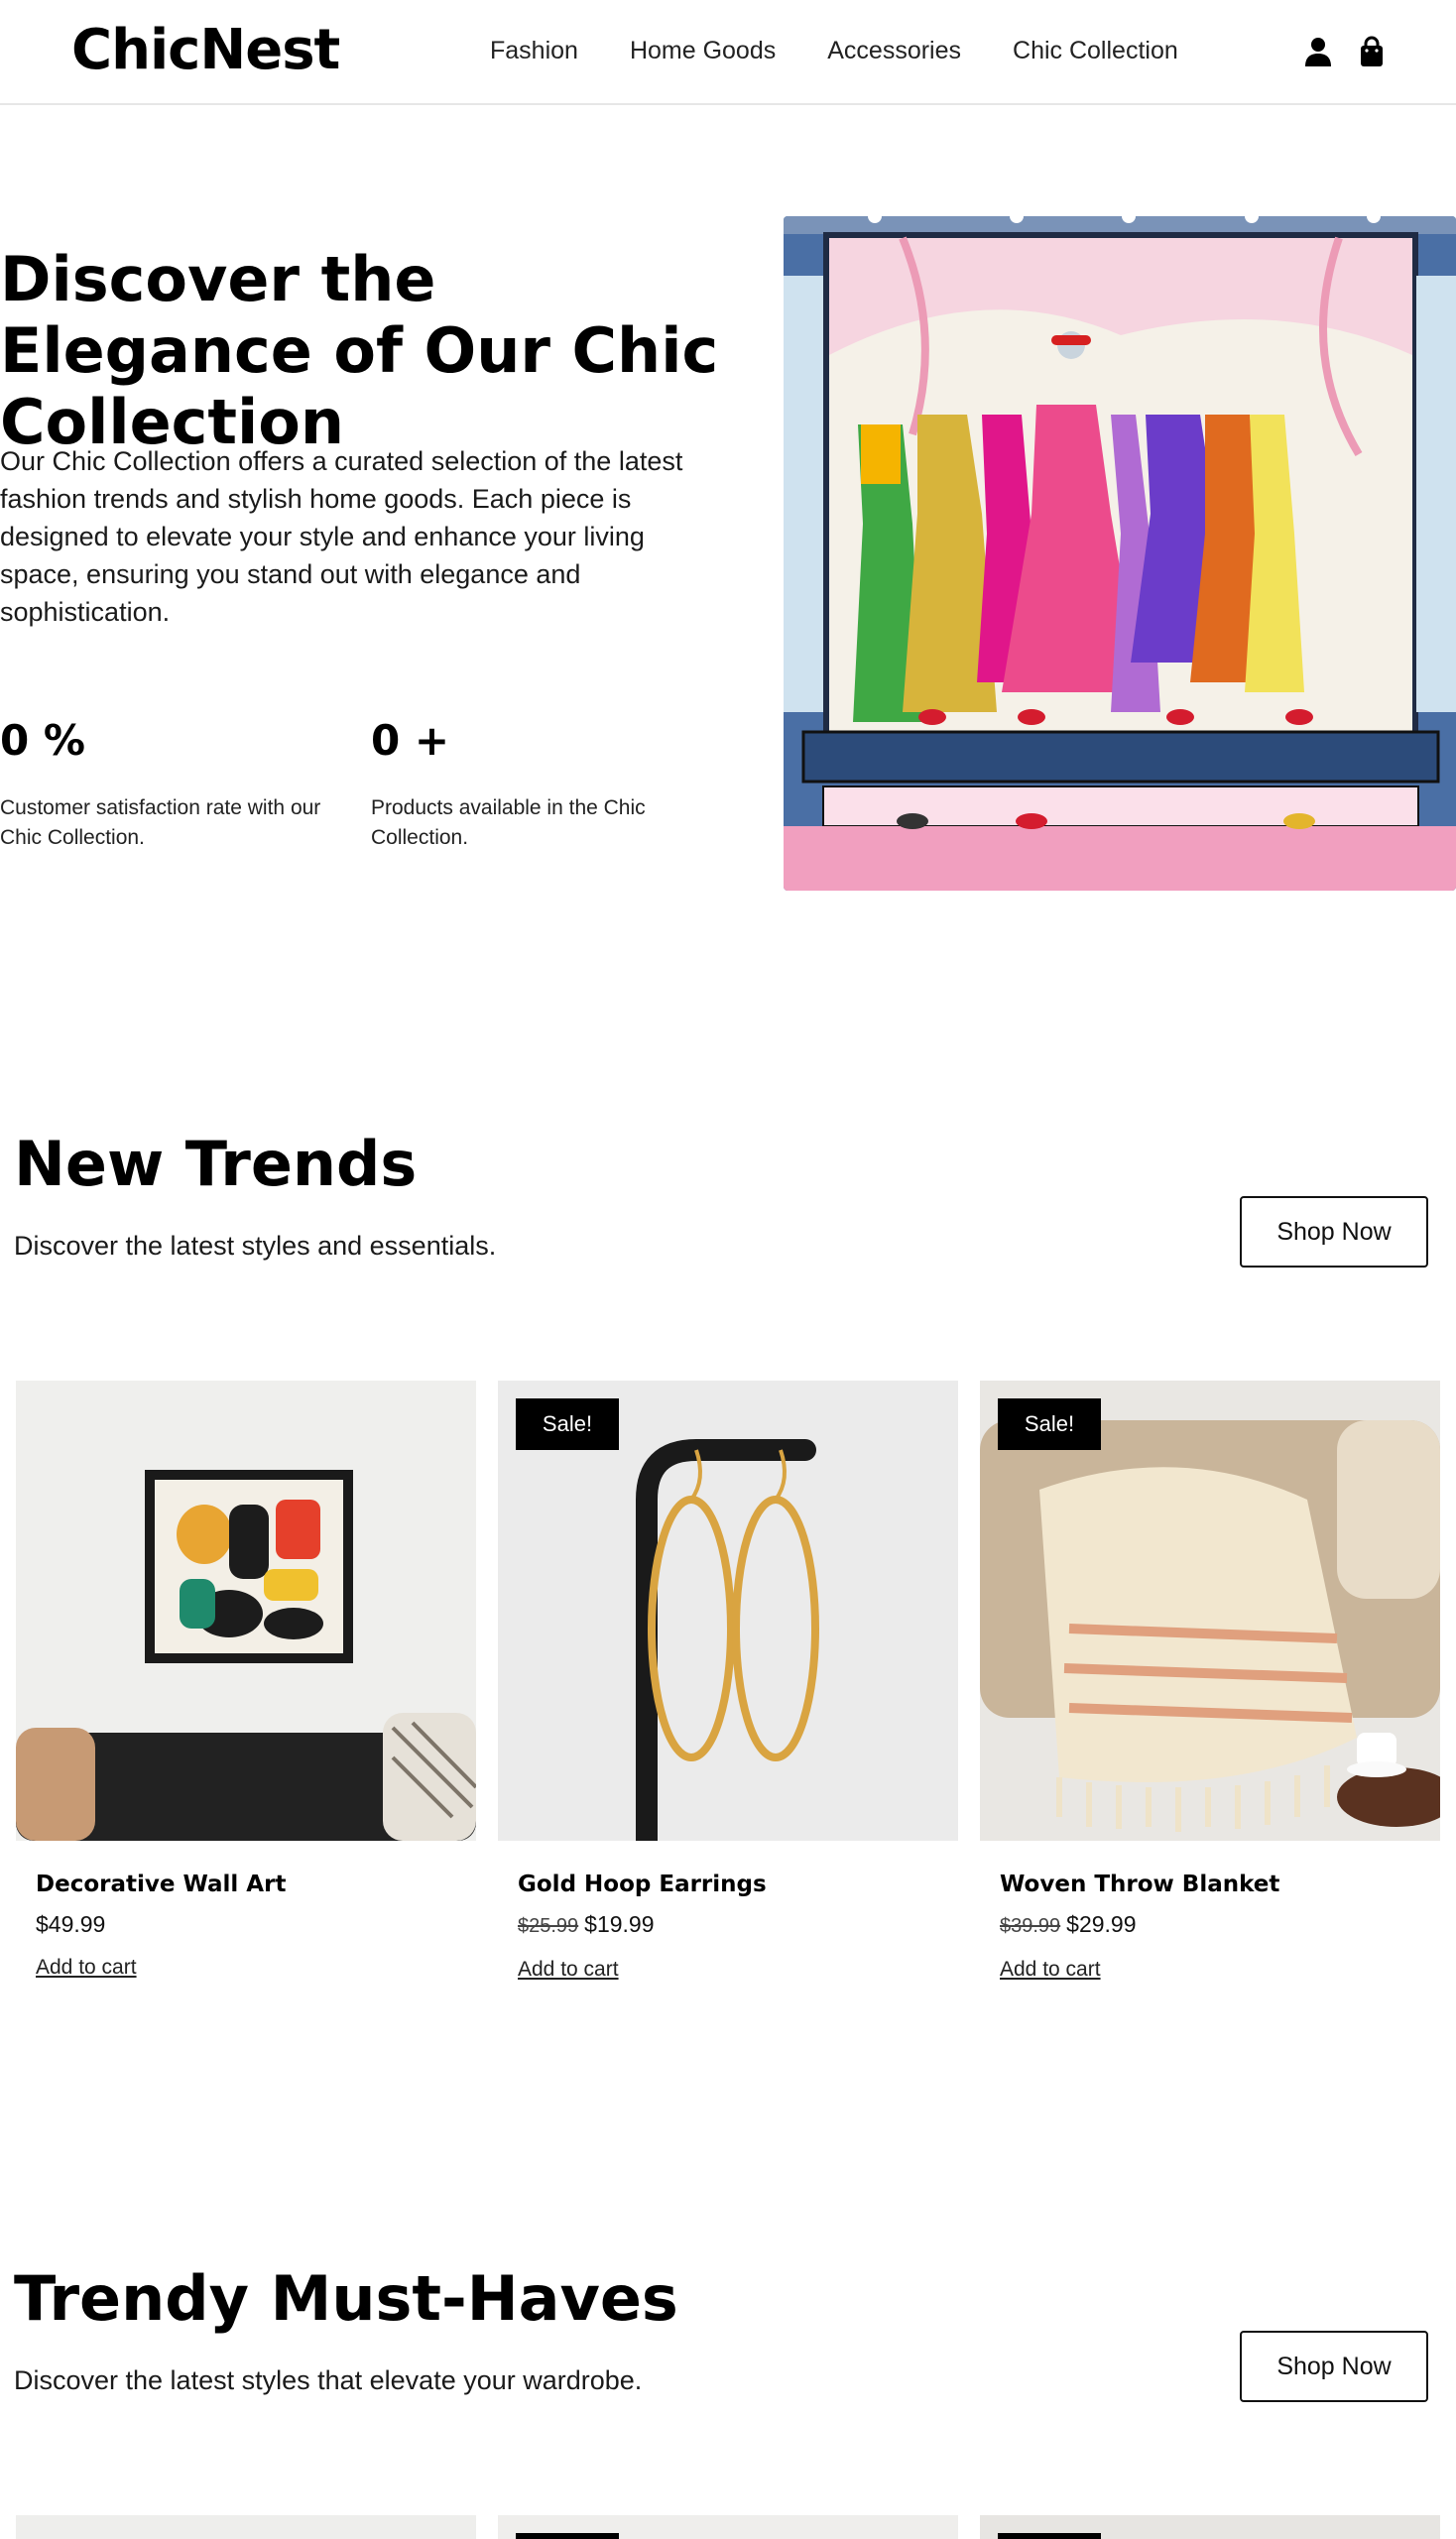  What do you see at coordinates (1334, 1232) in the screenshot?
I see `new-trends-shop-now-button: Shop Now` at bounding box center [1334, 1232].